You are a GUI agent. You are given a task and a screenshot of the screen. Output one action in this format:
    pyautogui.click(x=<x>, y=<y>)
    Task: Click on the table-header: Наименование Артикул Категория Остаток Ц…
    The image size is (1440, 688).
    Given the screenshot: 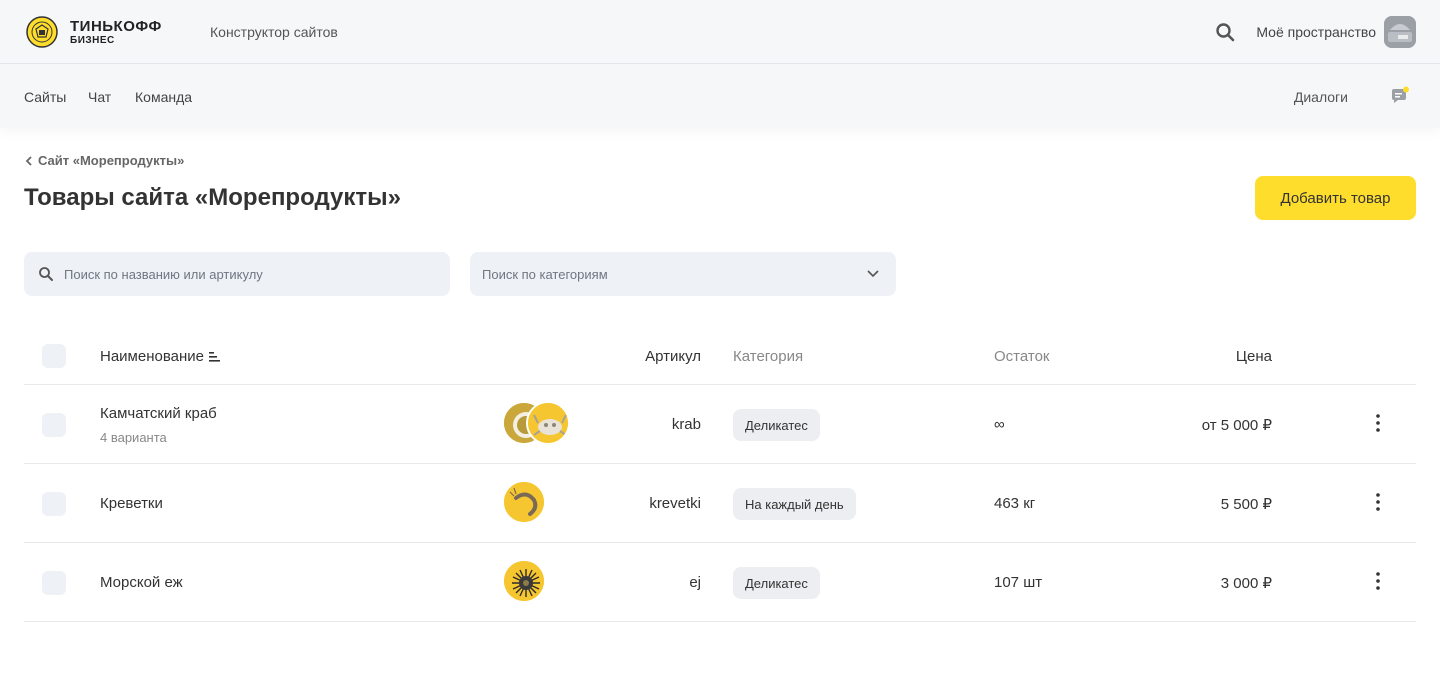 What is the action you would take?
    pyautogui.click(x=720, y=356)
    